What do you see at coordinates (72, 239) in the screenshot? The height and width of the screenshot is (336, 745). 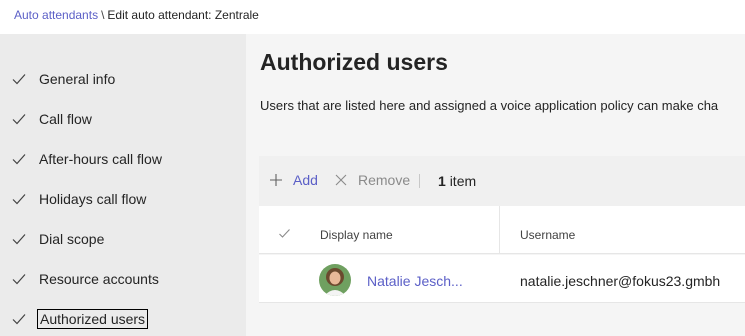 I see `sidebar-item-label: Dial scope` at bounding box center [72, 239].